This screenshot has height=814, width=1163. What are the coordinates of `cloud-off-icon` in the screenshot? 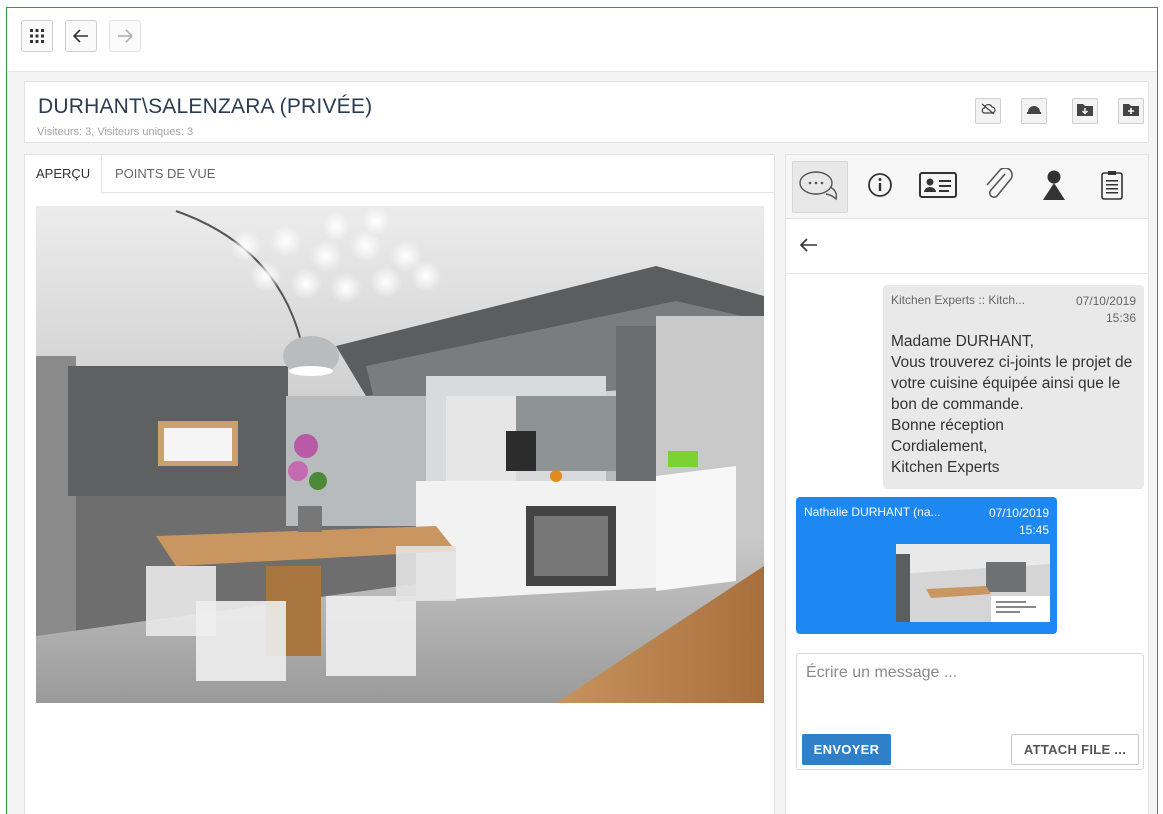 It's located at (988, 111).